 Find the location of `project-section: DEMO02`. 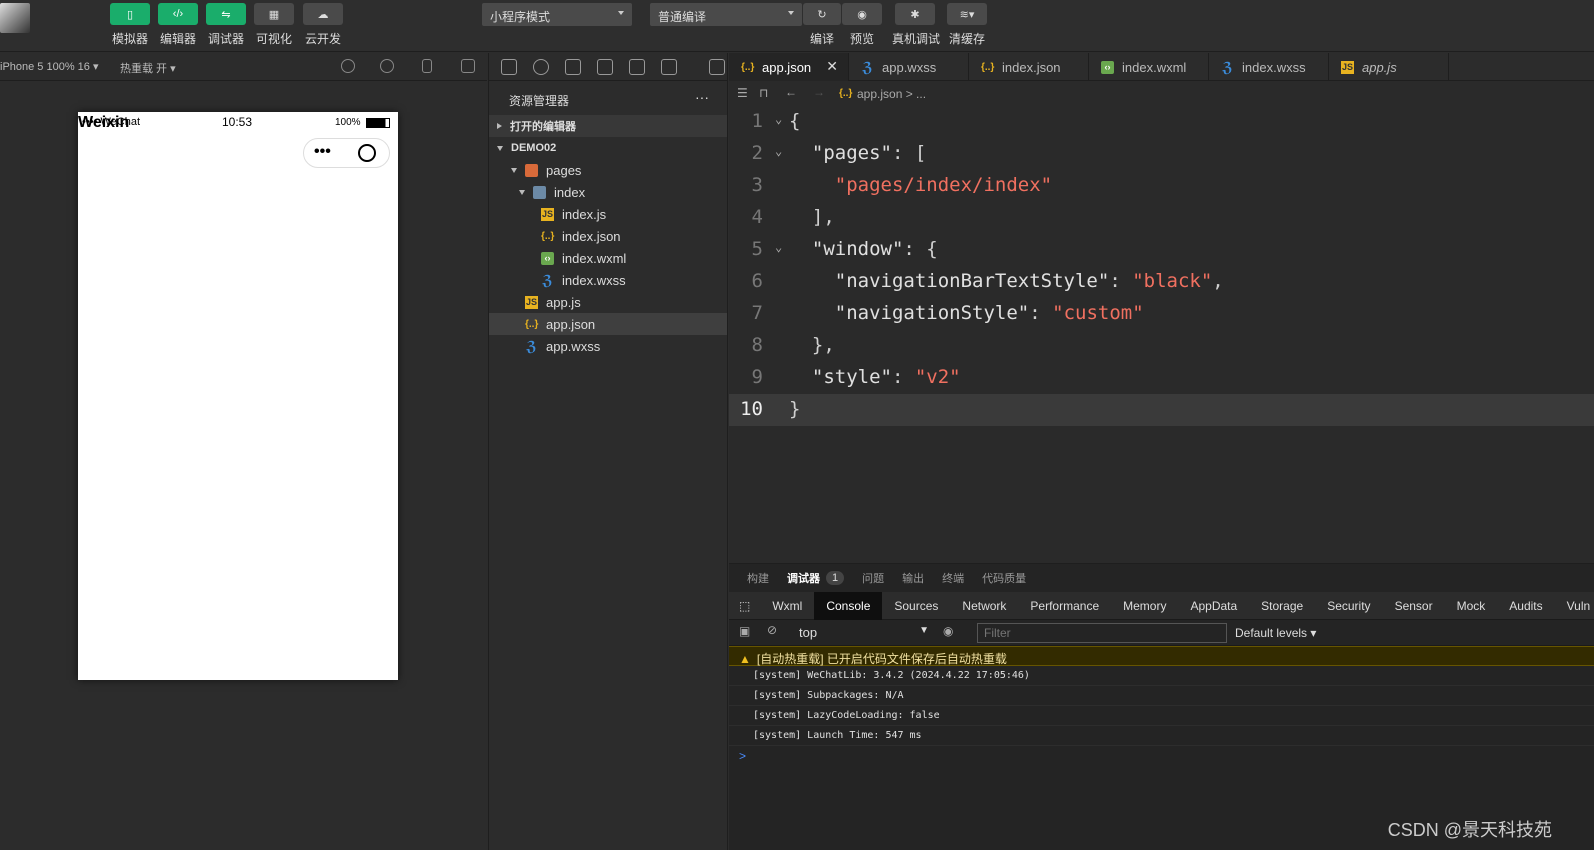

project-section: DEMO02 is located at coordinates (608, 148).